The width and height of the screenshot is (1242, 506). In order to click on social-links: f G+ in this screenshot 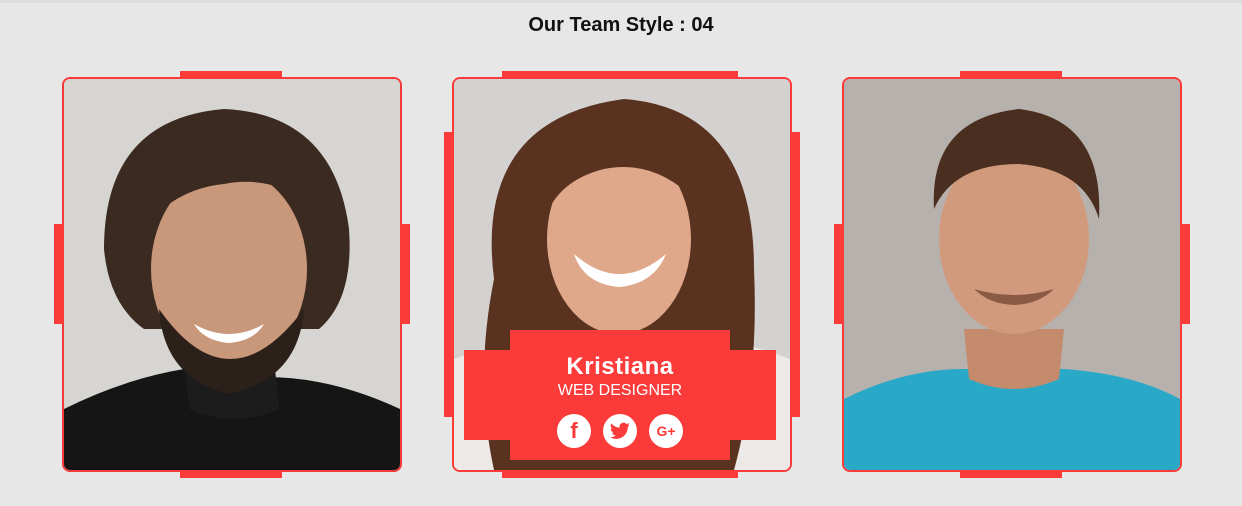, I will do `click(620, 431)`.